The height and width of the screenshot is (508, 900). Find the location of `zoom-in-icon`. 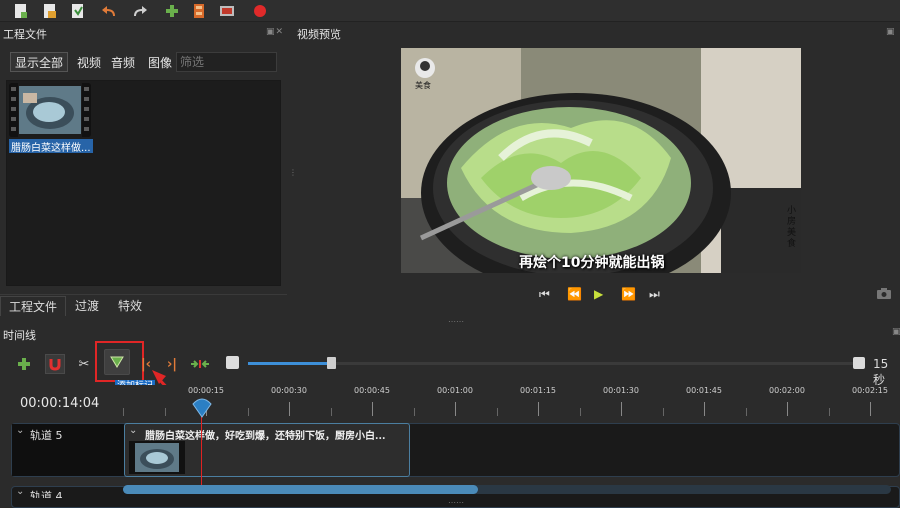

zoom-in-icon is located at coordinates (859, 363).